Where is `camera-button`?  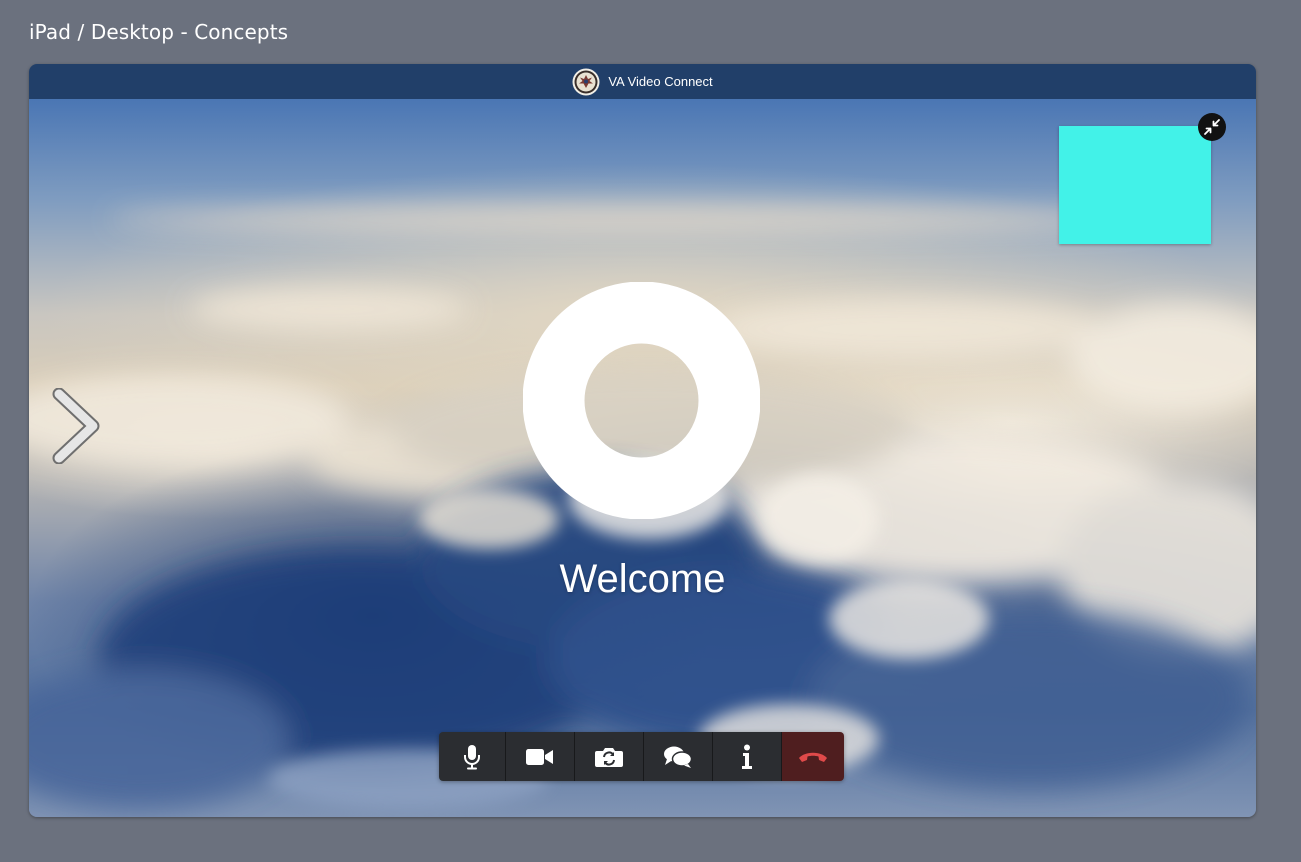 camera-button is located at coordinates (540, 756).